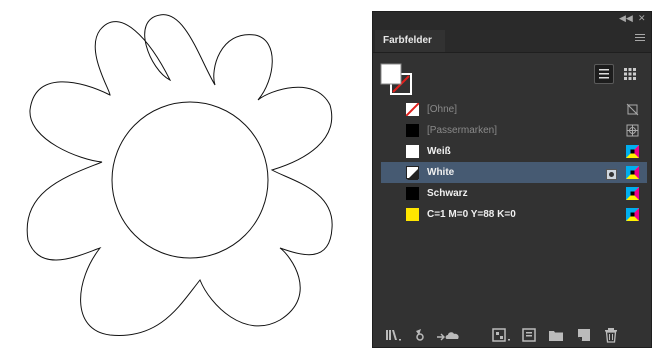  Describe the element at coordinates (632, 109) in the screenshot. I see `no-print-icon` at that location.